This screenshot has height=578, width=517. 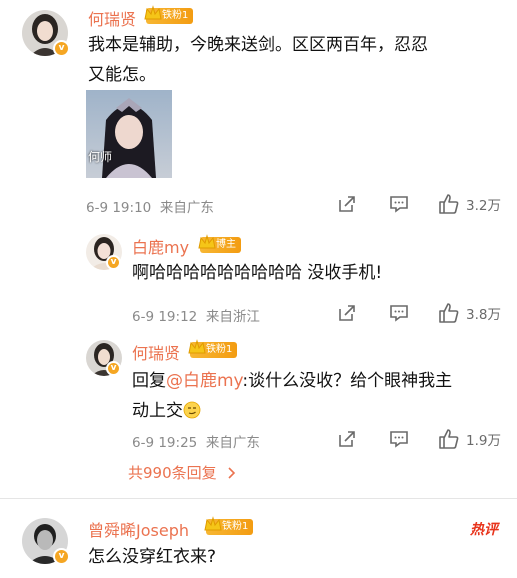 What do you see at coordinates (152, 557) in the screenshot?
I see `comment-text: 怎么没穿红衣来?` at bounding box center [152, 557].